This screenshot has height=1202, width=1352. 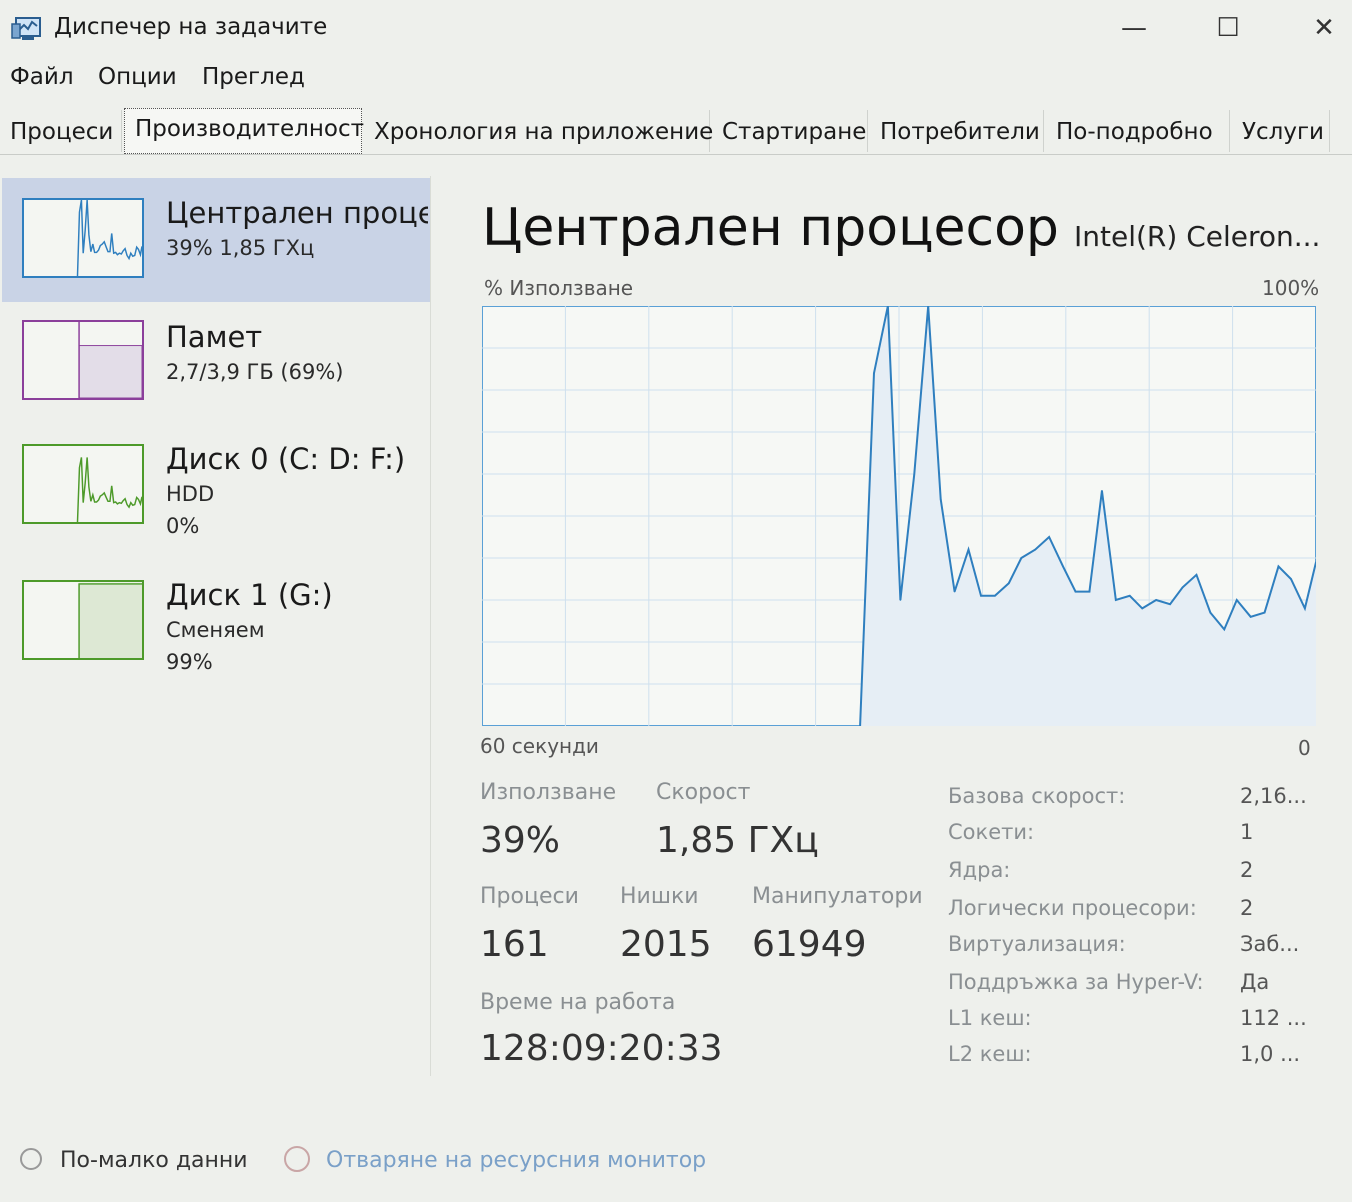 What do you see at coordinates (703, 792) in the screenshot?
I see `speed-label: Скорост` at bounding box center [703, 792].